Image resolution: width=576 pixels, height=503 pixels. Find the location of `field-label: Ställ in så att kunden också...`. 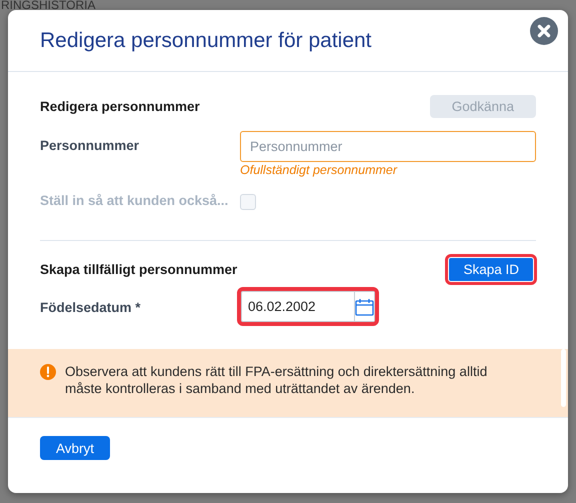

field-label: Ställ in så att kunden också... is located at coordinates (135, 200).